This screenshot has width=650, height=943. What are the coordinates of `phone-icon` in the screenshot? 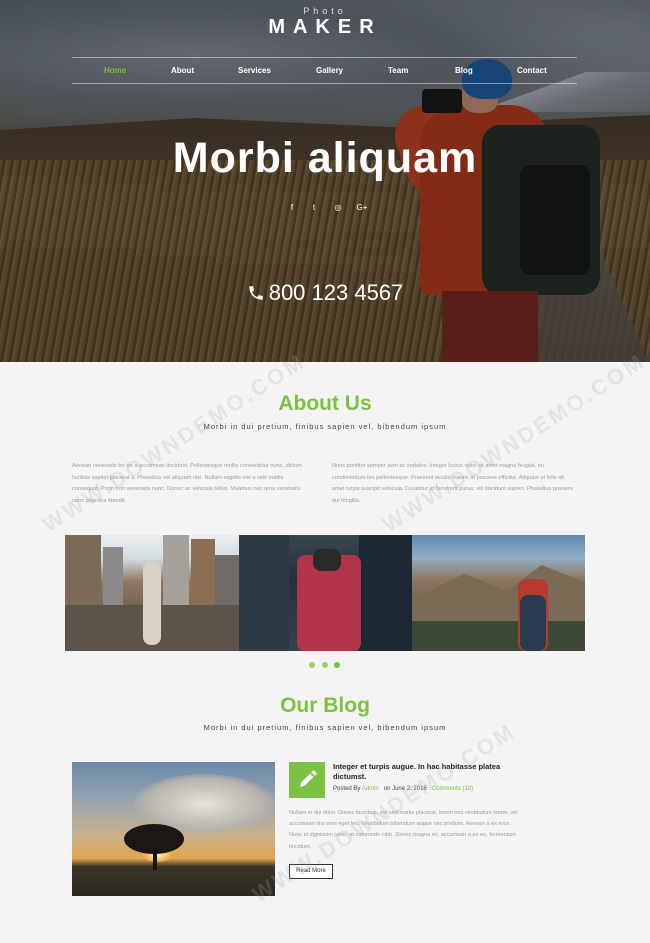 It's located at (255, 293).